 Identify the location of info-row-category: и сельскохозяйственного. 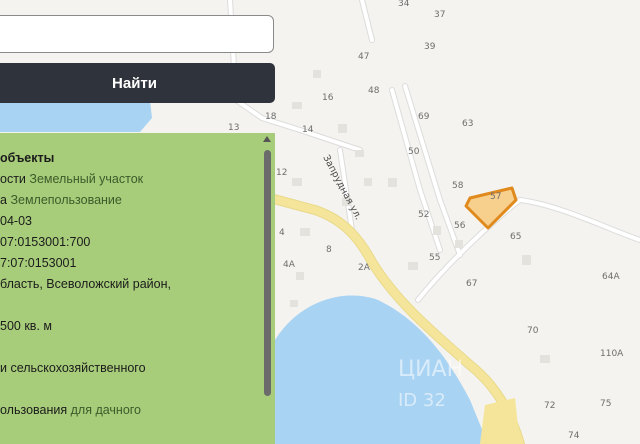
(73, 368).